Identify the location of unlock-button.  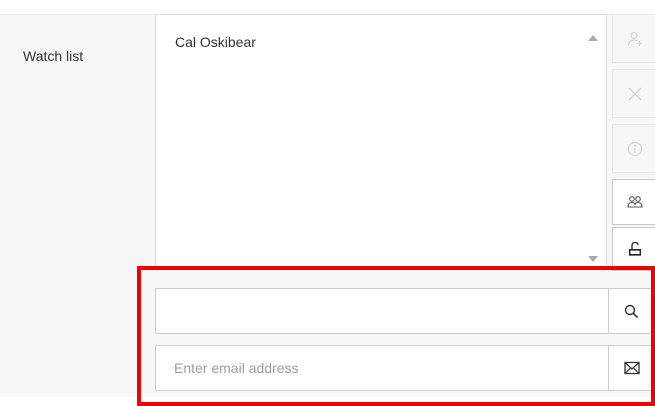
(633, 249).